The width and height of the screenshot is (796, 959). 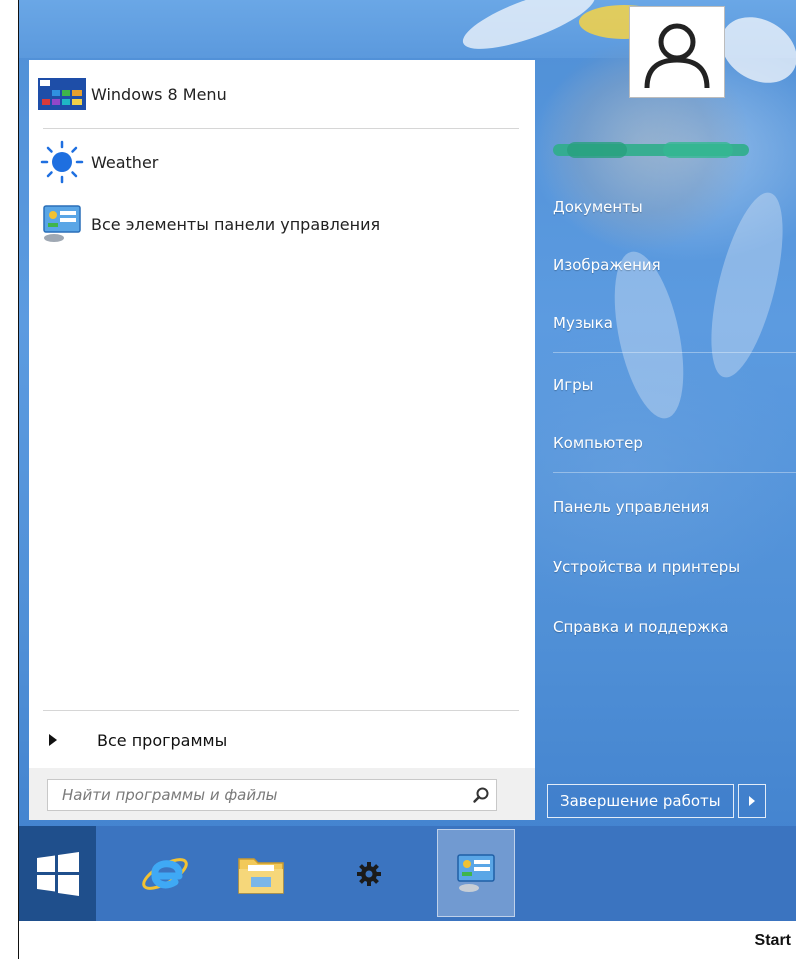 What do you see at coordinates (62, 94) in the screenshot?
I see `windows8-menu-icon` at bounding box center [62, 94].